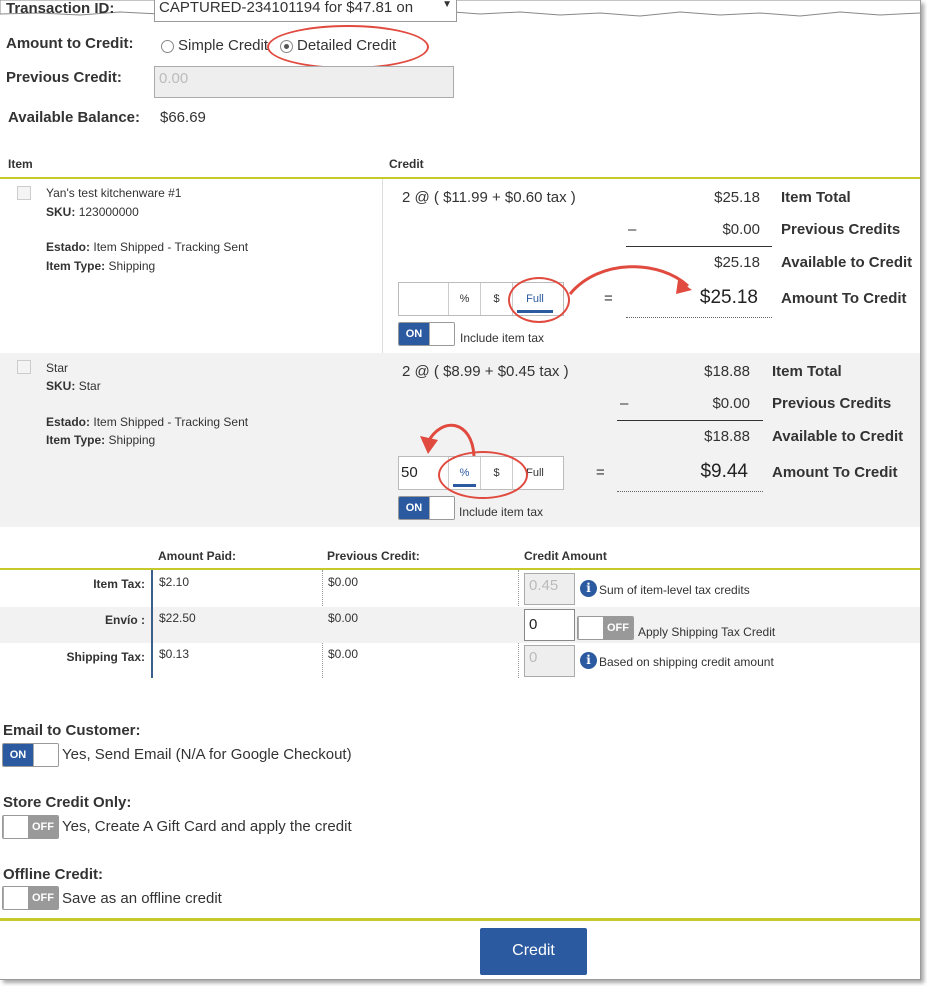 The width and height of the screenshot is (927, 986). I want to click on previous-credits-value: $0.00, so click(731, 403).